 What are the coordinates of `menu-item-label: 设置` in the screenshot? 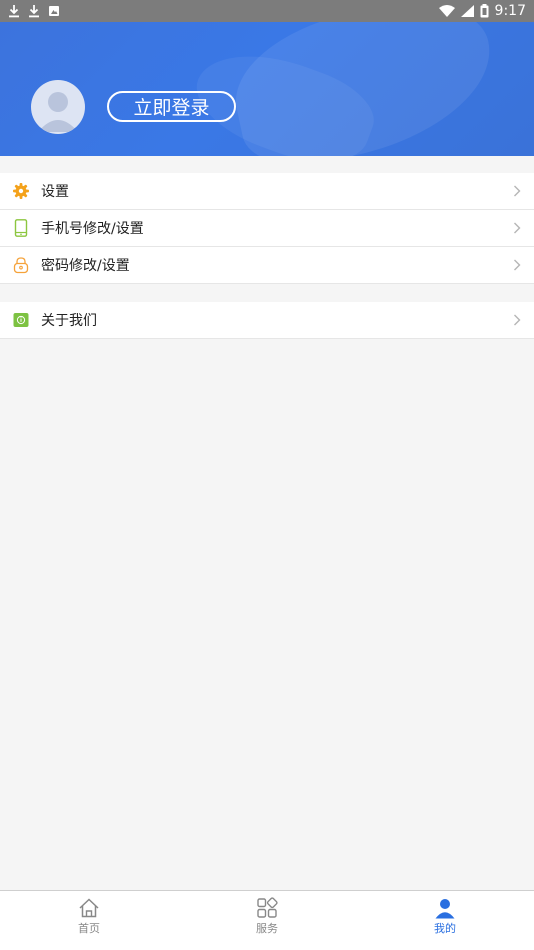 It's located at (55, 192).